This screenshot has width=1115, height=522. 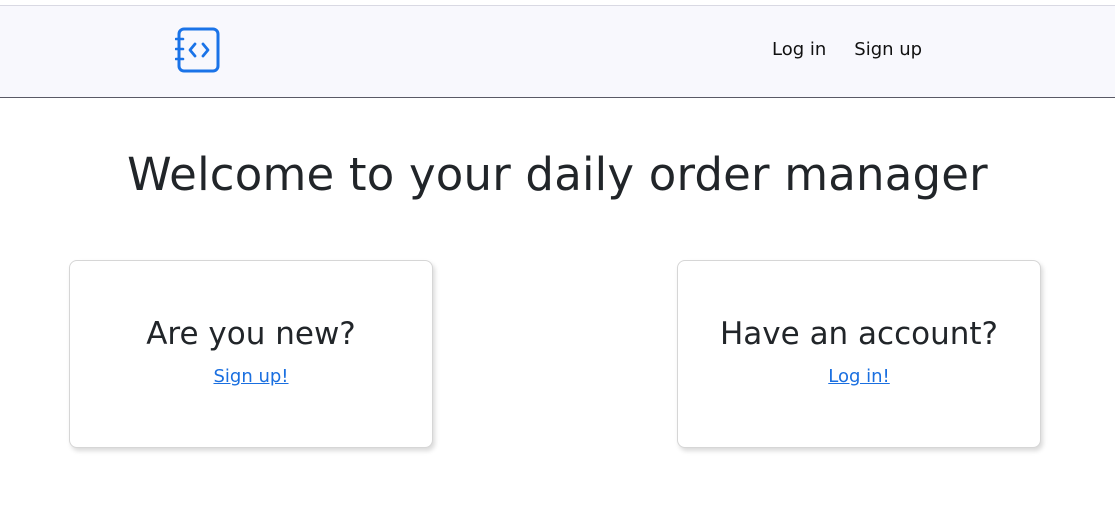 What do you see at coordinates (859, 376) in the screenshot?
I see `login-link: Log in!` at bounding box center [859, 376].